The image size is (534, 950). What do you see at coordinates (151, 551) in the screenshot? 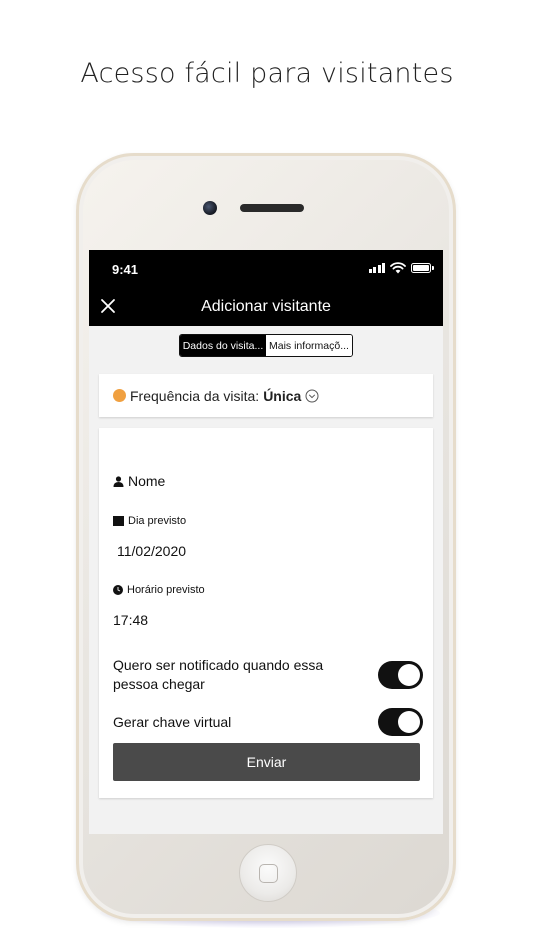
I see `date-input: 11/02/2020` at bounding box center [151, 551].